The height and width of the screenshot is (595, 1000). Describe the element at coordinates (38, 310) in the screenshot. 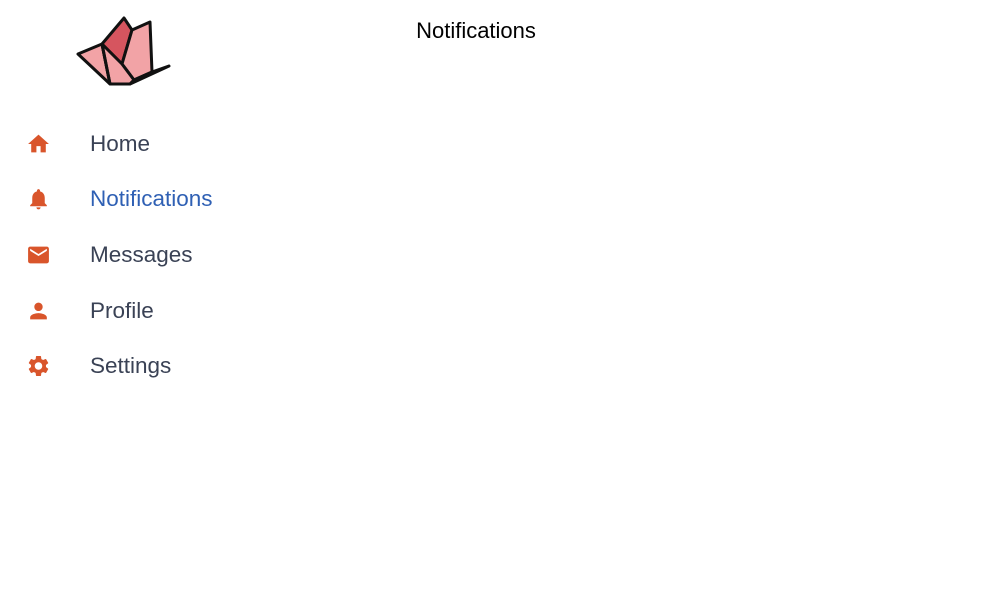

I see `person-icon` at that location.